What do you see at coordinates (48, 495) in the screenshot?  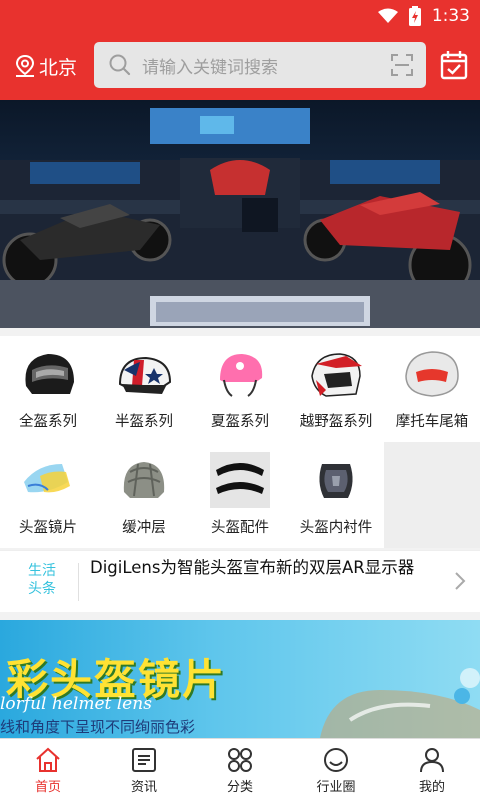 I see `category-helmet-visor: 头盔镜片` at bounding box center [48, 495].